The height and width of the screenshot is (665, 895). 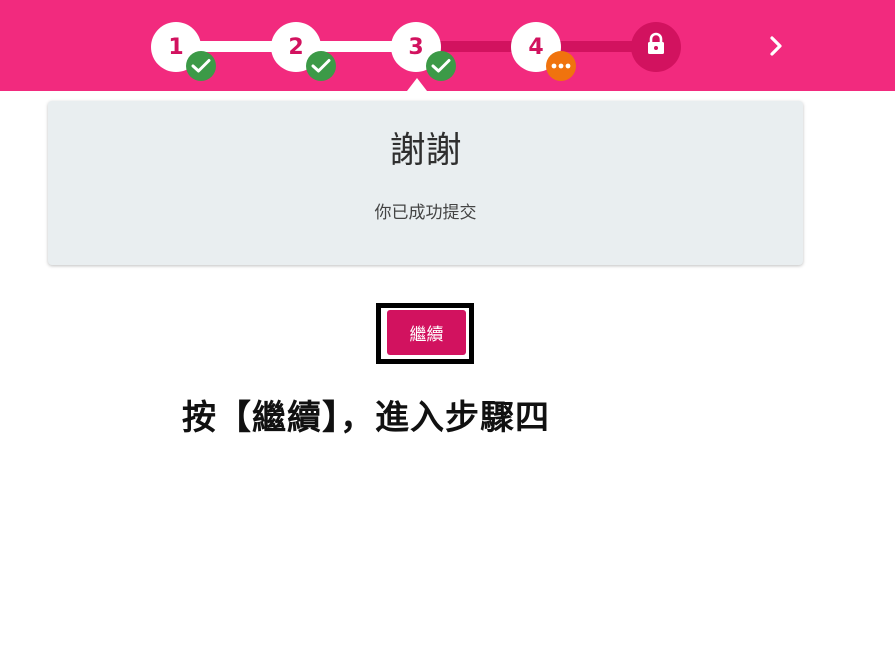 What do you see at coordinates (447, 45) in the screenshot?
I see `stepper-header: 1 2 3 4` at bounding box center [447, 45].